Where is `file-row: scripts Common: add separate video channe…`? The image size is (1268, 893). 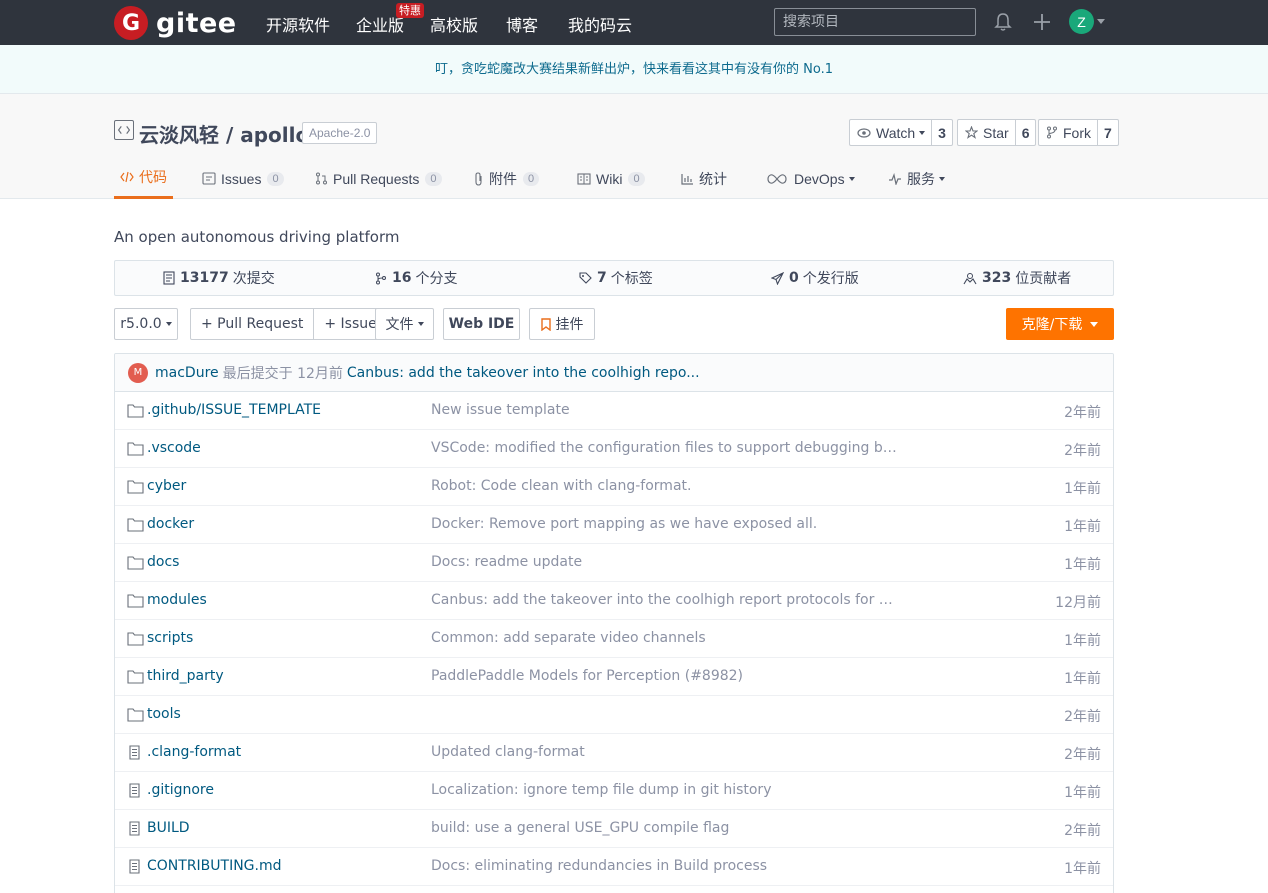
file-row: scripts Common: add separate video channe… is located at coordinates (614, 639).